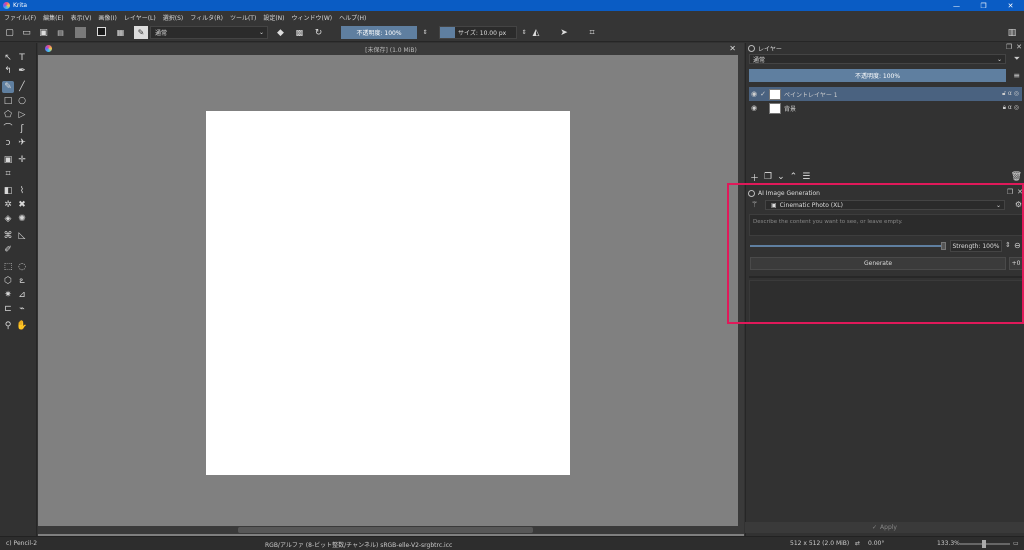 Image resolution: width=1024 pixels, height=550 pixels. Describe the element at coordinates (8, 101) in the screenshot. I see `rectangle-tool-icon: □` at that location.